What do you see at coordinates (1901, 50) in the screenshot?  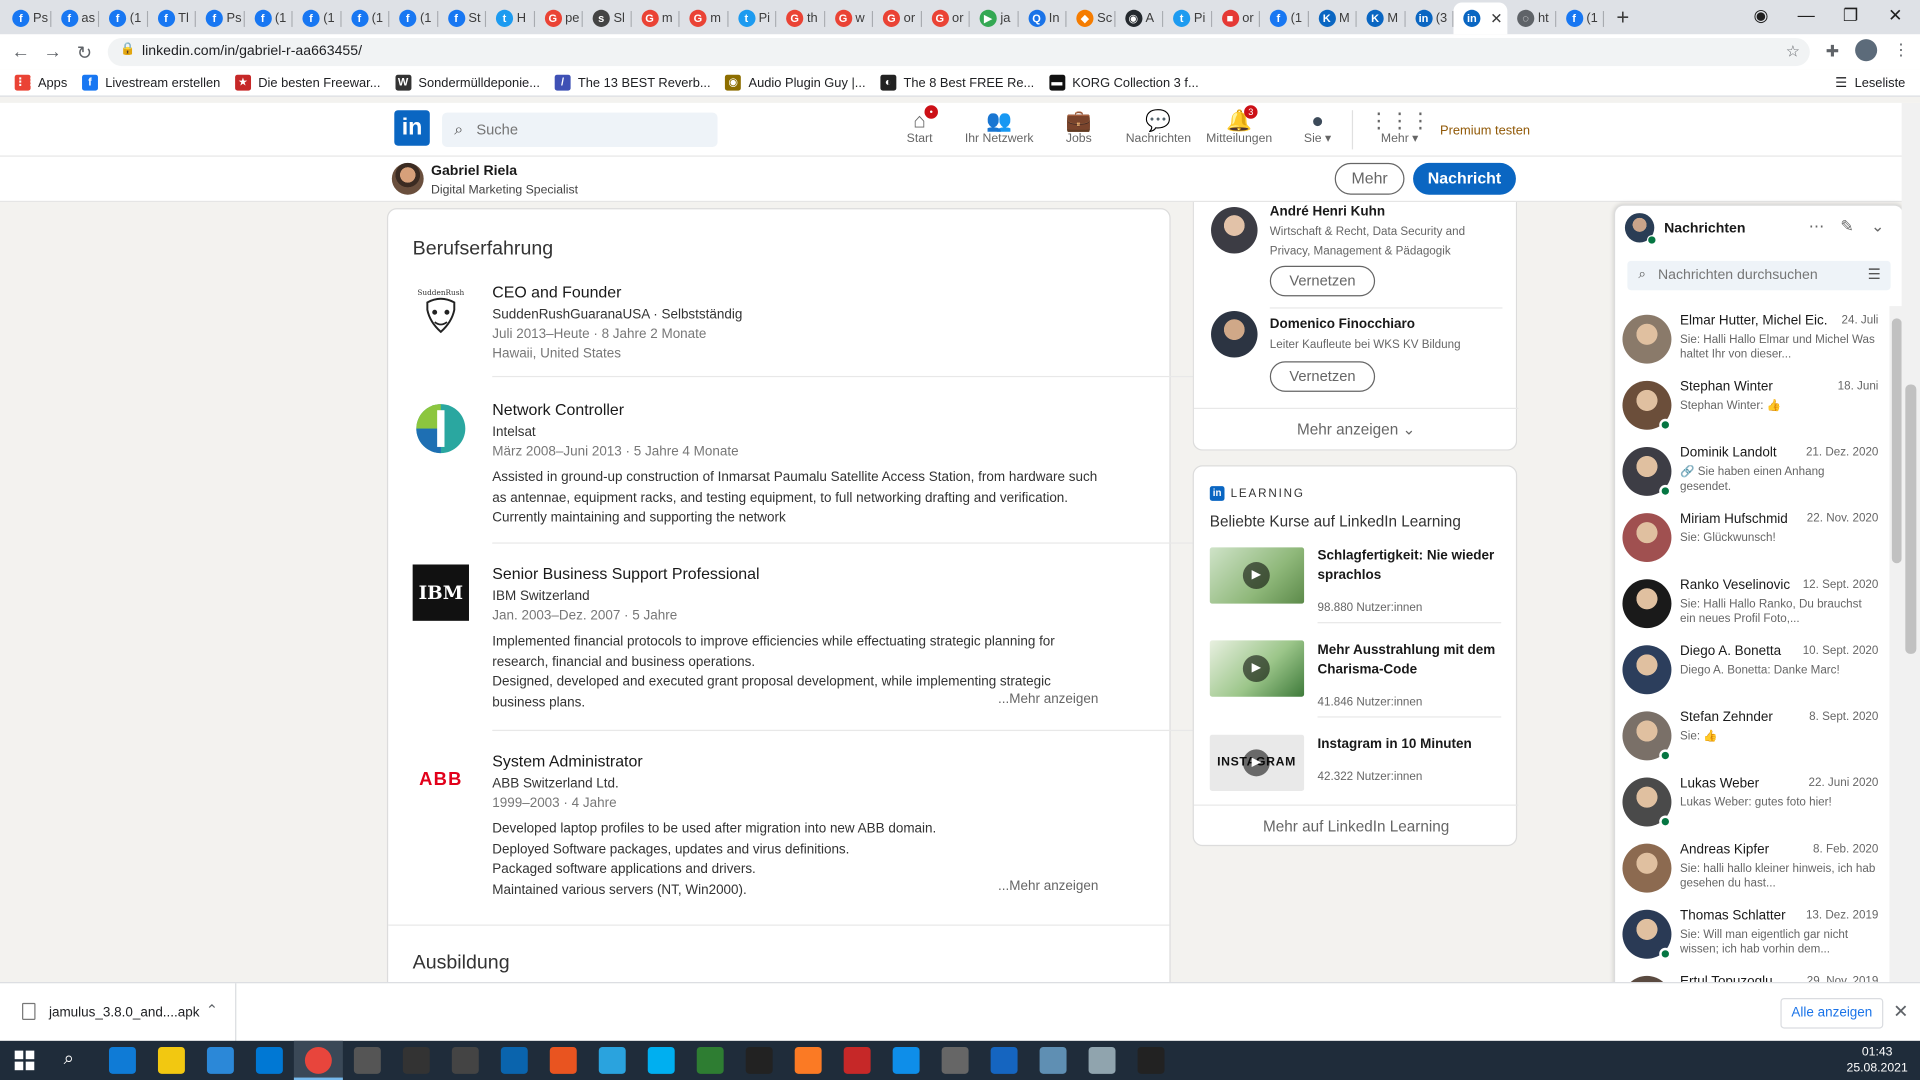 I see `chrome-menu-icon: ⋮` at bounding box center [1901, 50].